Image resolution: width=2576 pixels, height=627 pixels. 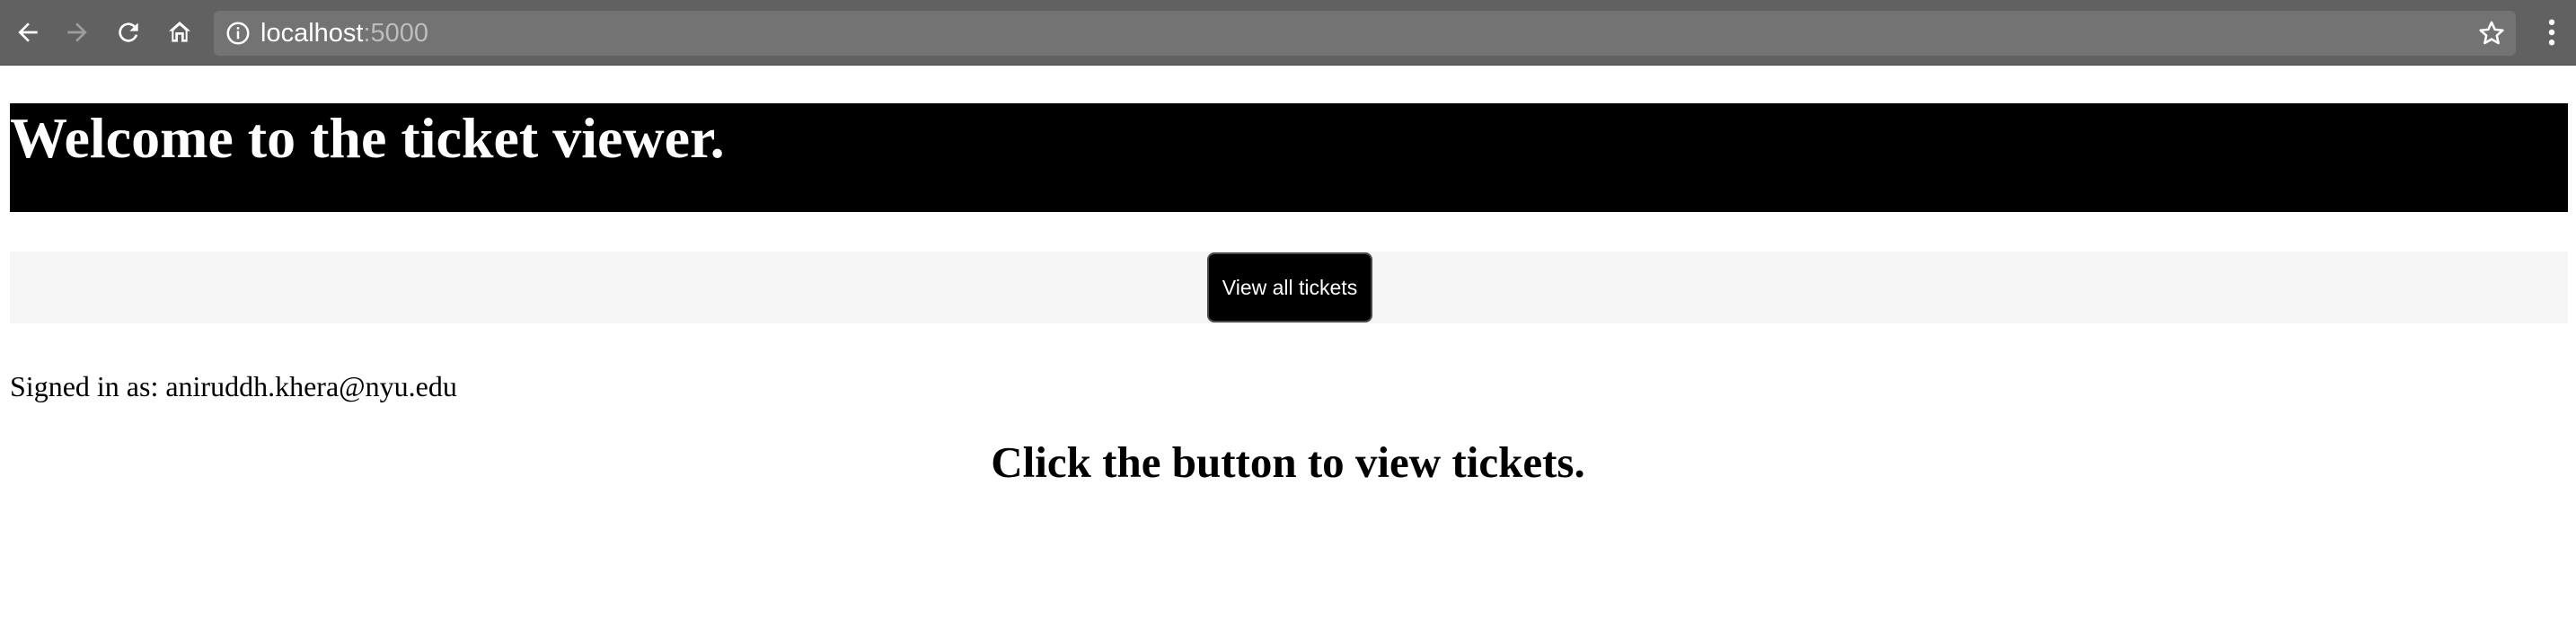 I want to click on kebab-menu-icon, so click(x=2551, y=32).